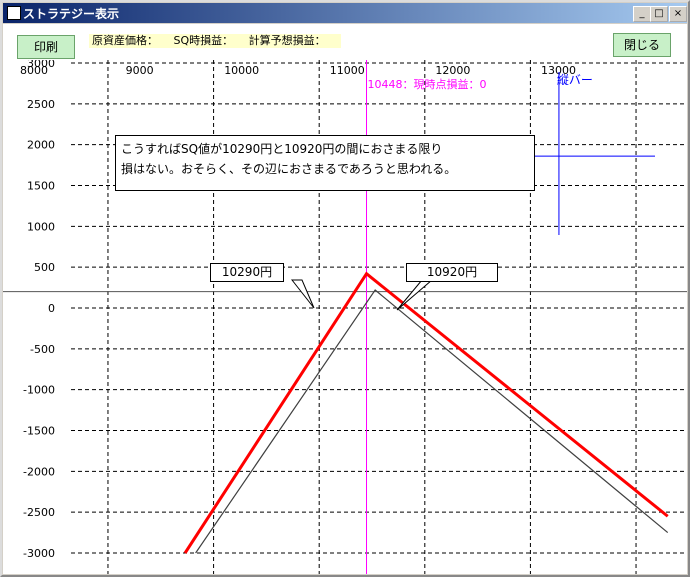  I want to click on sq-pnl-label: SQ時損益：, so click(203, 40).